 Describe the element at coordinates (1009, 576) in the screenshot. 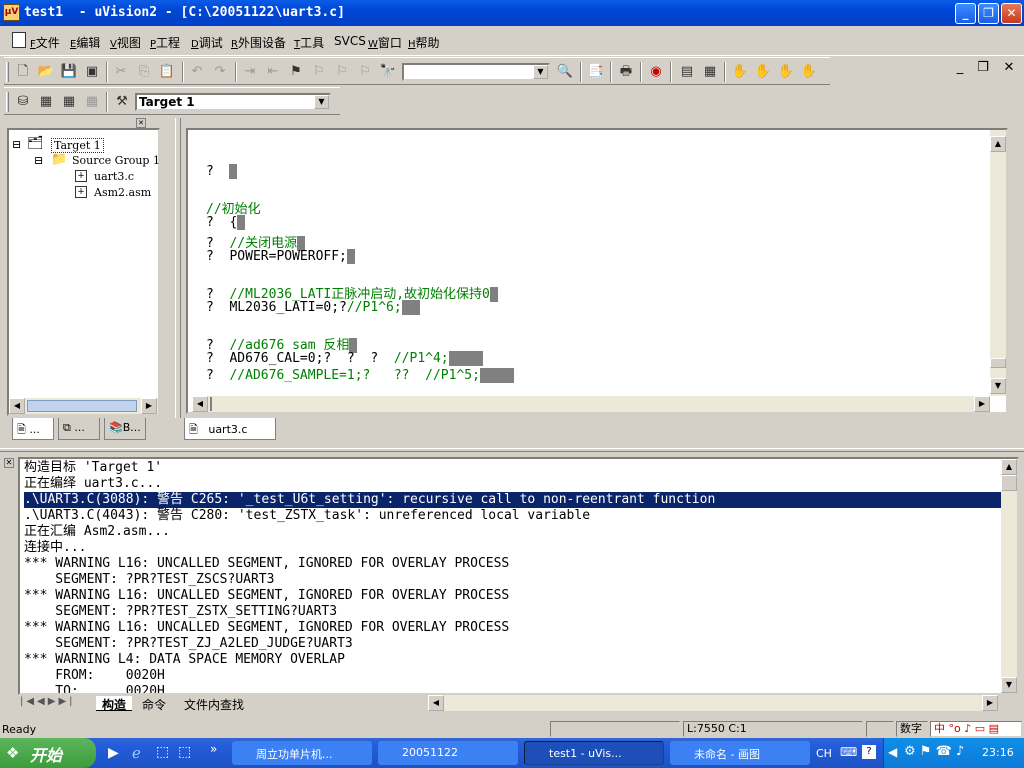

I see `output-vscroll: ▲ ▼` at that location.